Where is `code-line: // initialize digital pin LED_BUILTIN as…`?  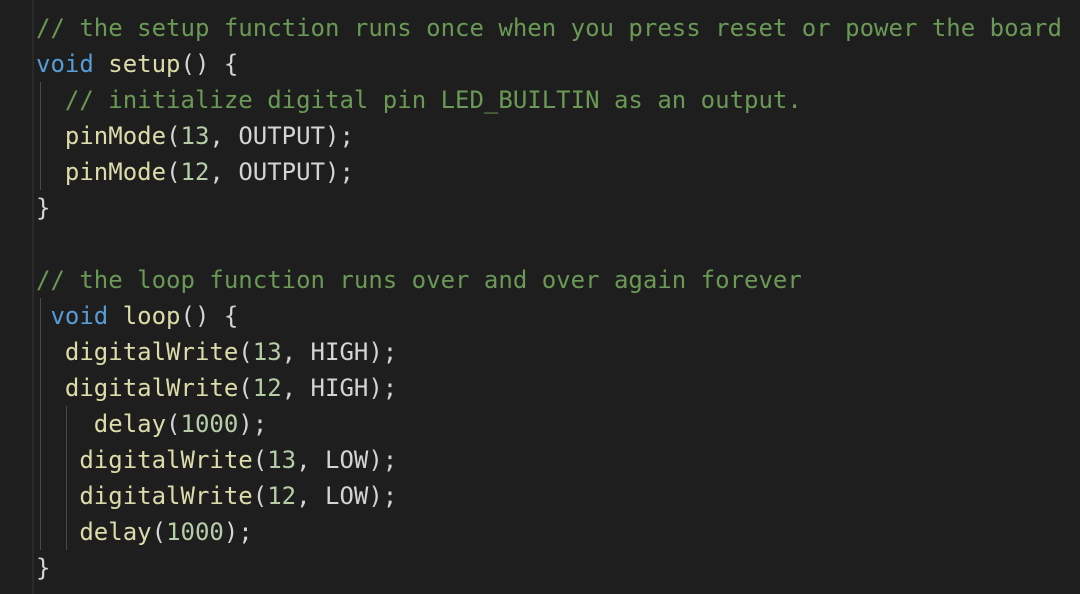 code-line: // initialize digital pin LED_BUILTIN as… is located at coordinates (419, 100).